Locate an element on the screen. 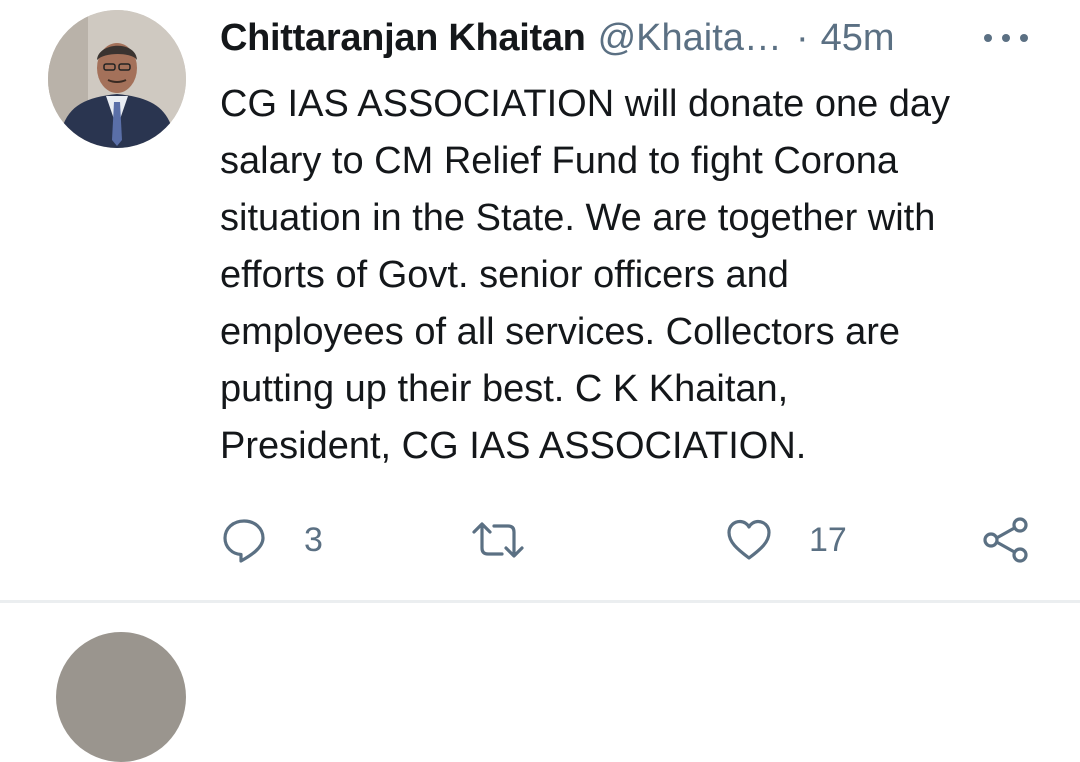  tweet-divider is located at coordinates (540, 601).